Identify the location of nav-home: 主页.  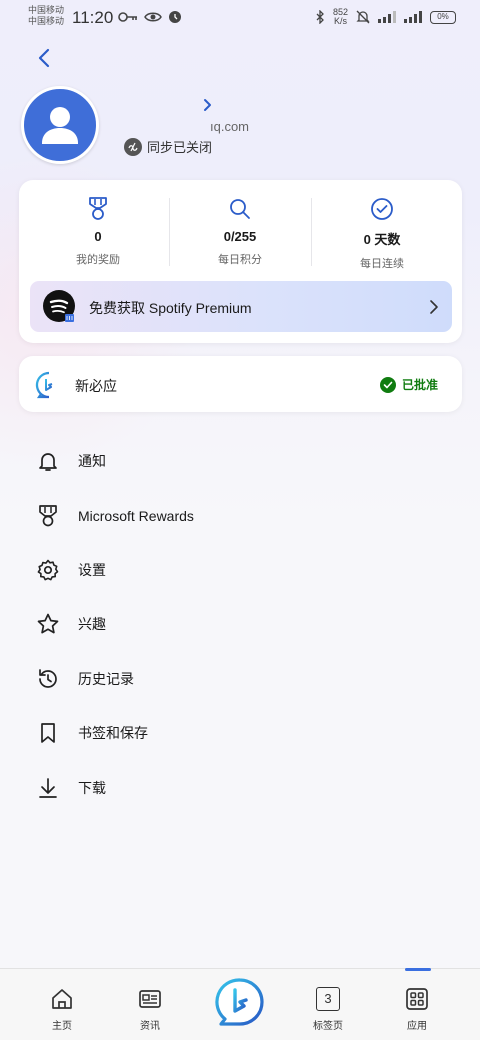
(62, 1004).